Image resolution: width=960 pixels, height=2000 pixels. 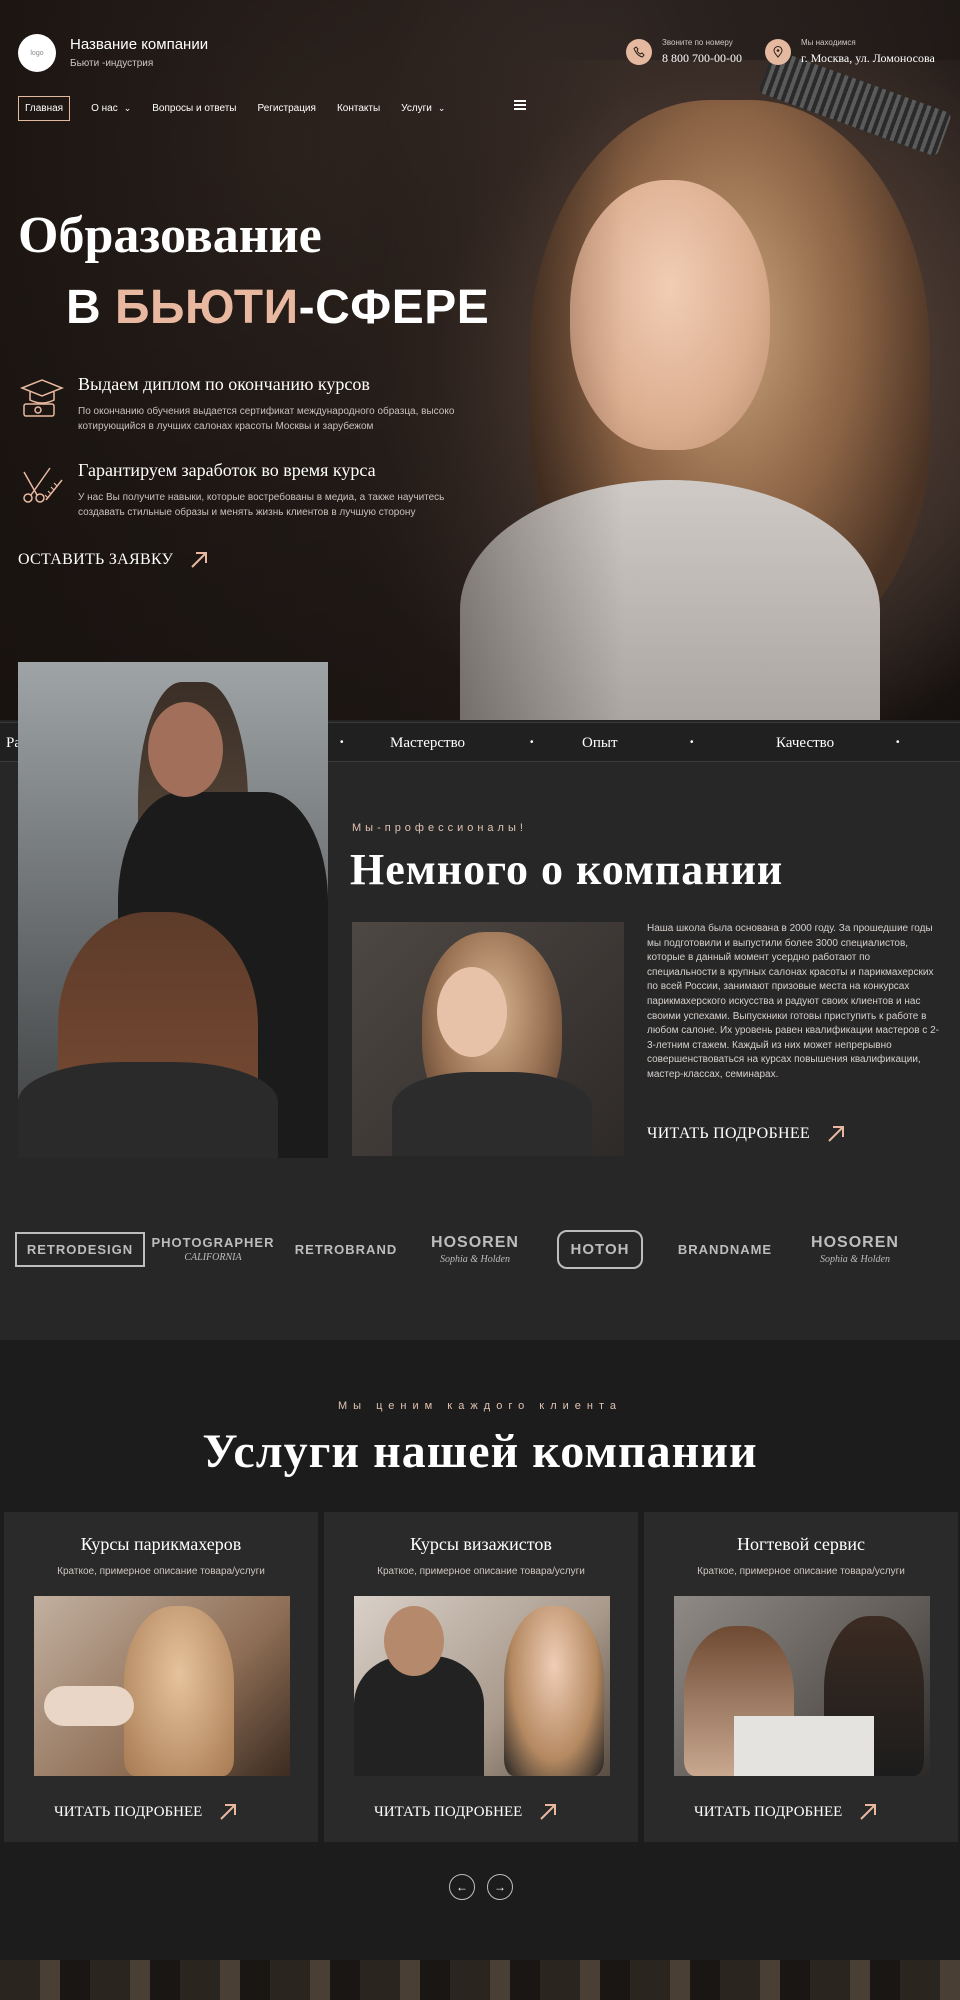 I want to click on company-logo: logo, so click(x=37, y=53).